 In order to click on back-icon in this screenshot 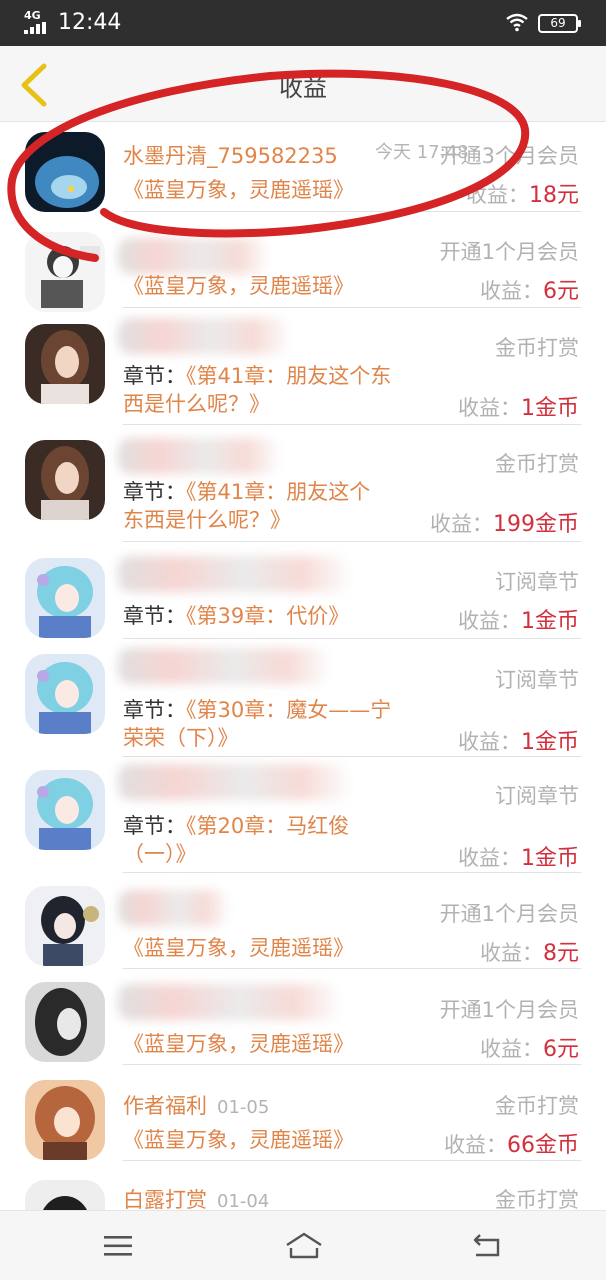, I will do `click(487, 1246)`.